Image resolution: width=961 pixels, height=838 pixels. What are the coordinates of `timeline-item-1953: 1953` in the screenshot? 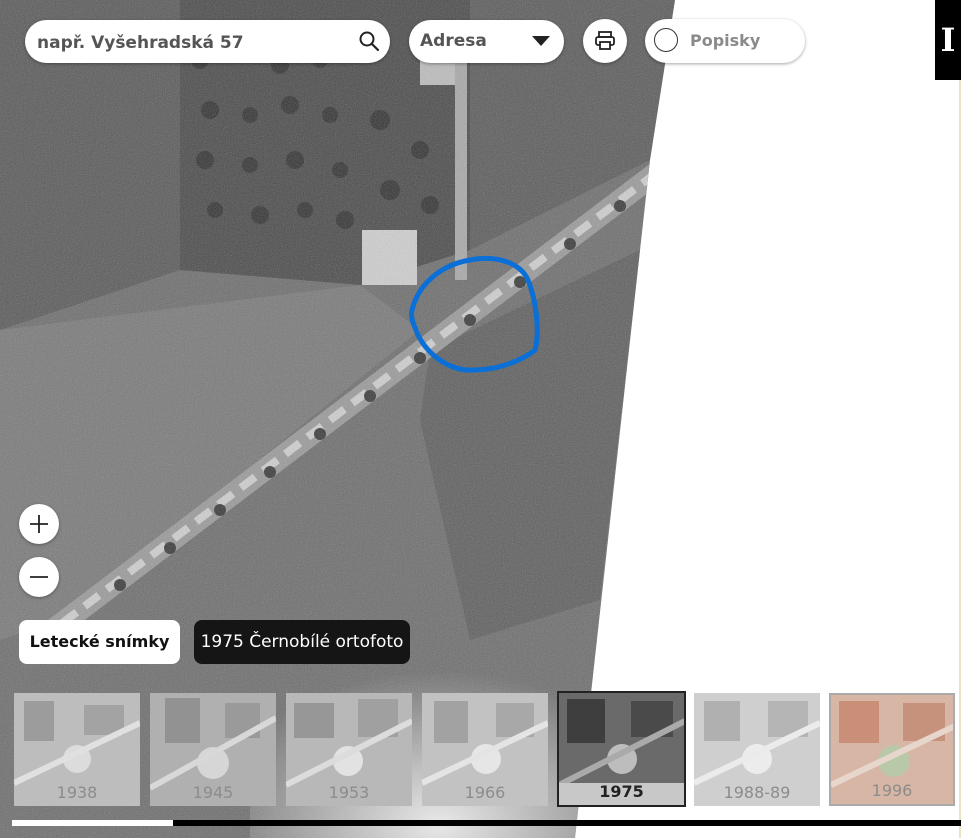 It's located at (349, 749).